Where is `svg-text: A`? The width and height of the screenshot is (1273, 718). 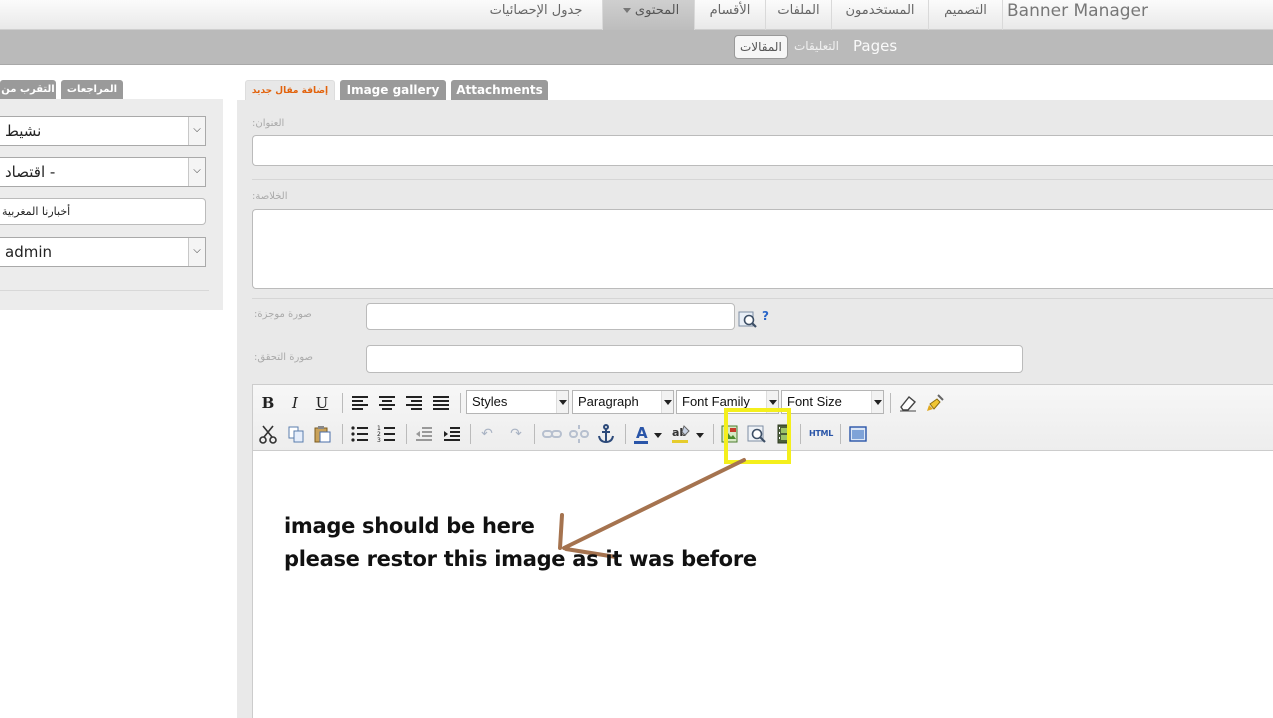 svg-text: A is located at coordinates (642, 433).